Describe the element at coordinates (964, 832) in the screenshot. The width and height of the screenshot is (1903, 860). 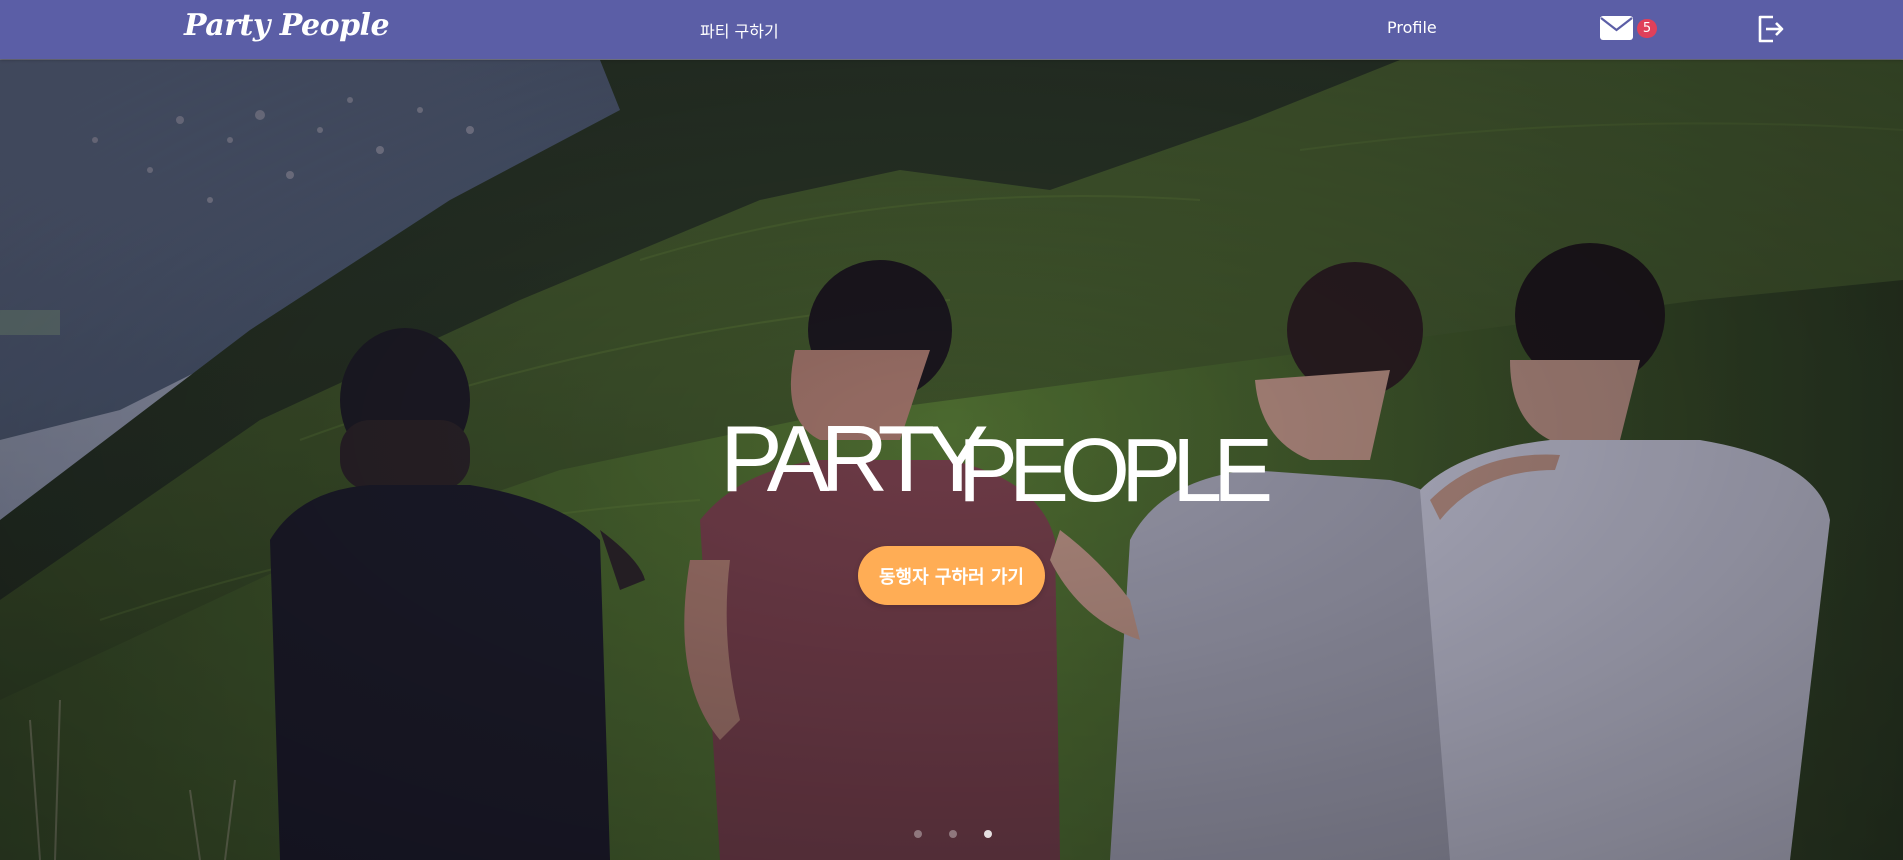
I see `carousel-indicators` at that location.